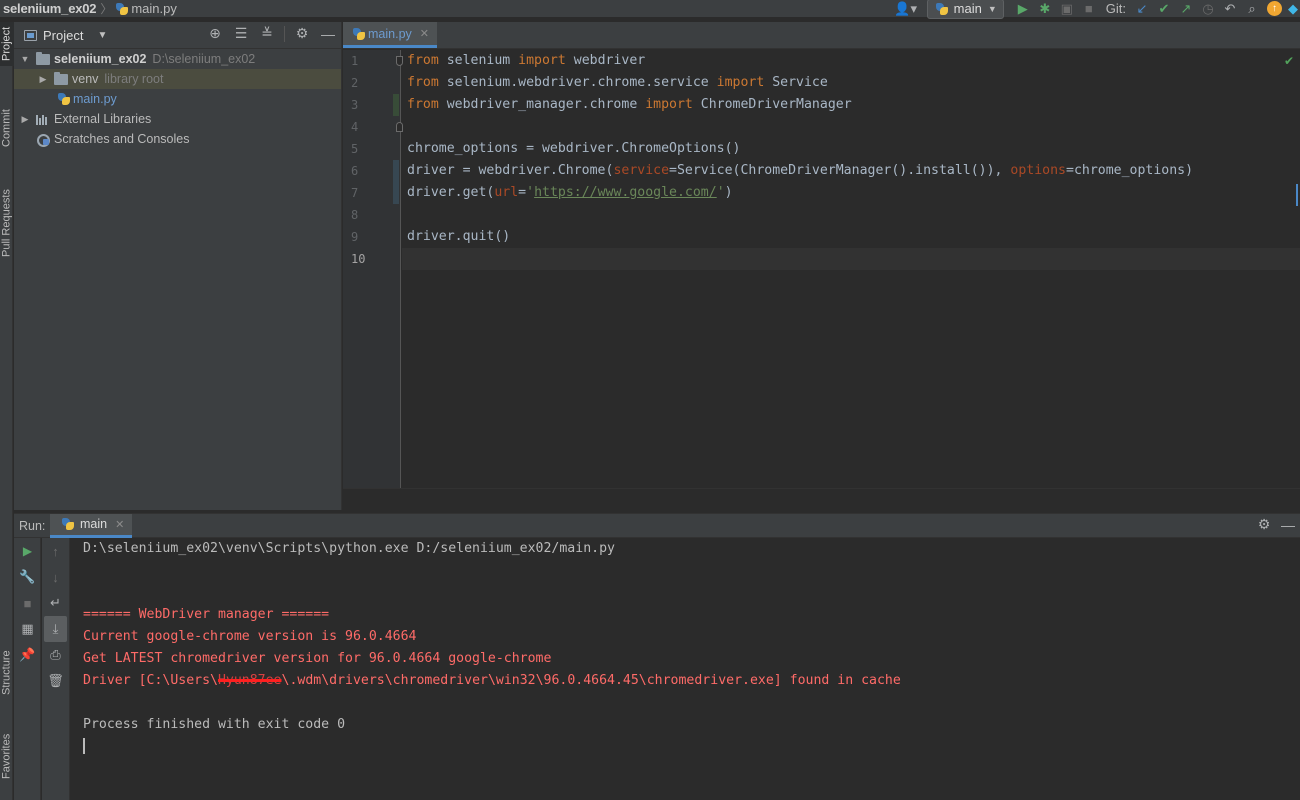 The width and height of the screenshot is (1300, 800). What do you see at coordinates (1164, 8) in the screenshot?
I see `git-commit-icon: ✔` at bounding box center [1164, 8].